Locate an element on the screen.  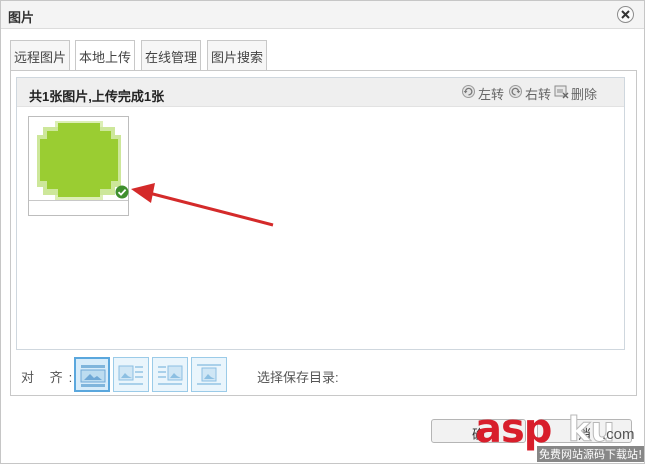
upload-status-bar: 共1张图片,上传完成1张 左转 右转 删除 is located at coordinates (320, 92).